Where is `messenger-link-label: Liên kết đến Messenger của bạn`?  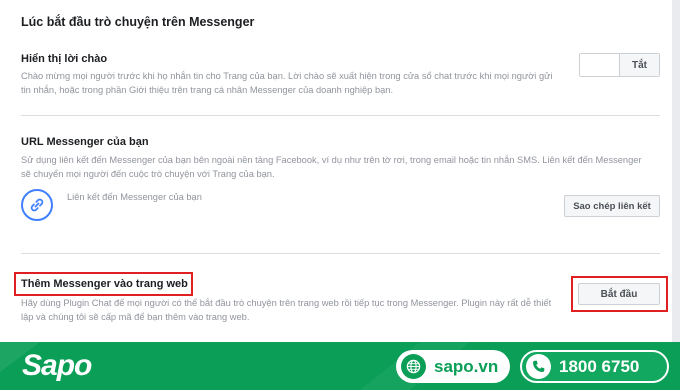 messenger-link-label: Liên kết đến Messenger của bạn is located at coordinates (134, 197).